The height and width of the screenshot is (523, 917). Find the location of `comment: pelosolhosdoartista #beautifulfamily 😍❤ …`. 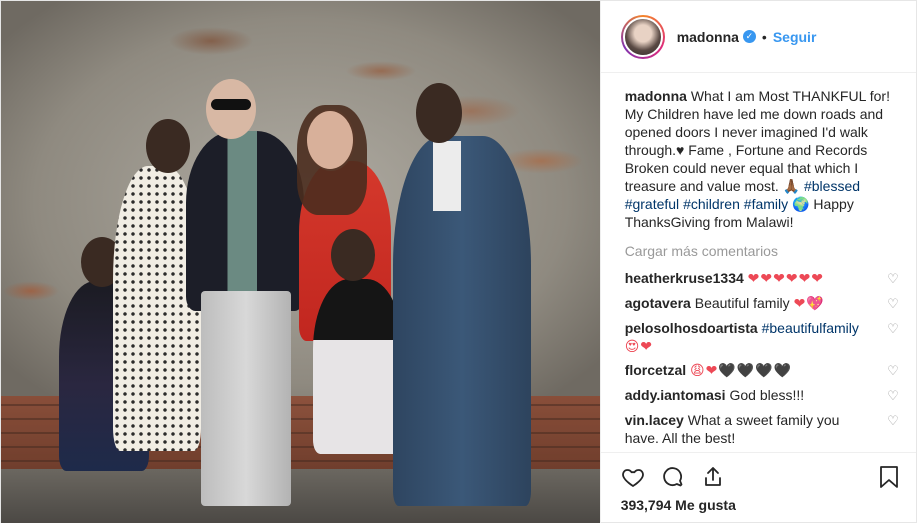

comment: pelosolhosdoartista #beautifulfamily 😍❤ … is located at coordinates (762, 337).